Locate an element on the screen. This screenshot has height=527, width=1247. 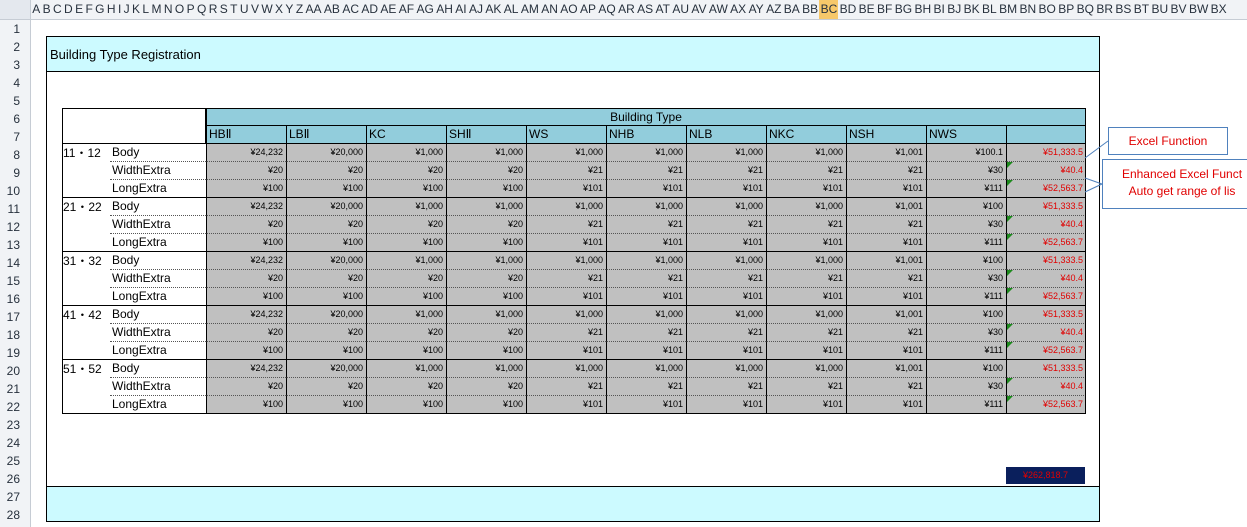
column-header-AJ: AJ is located at coordinates (476, 9).